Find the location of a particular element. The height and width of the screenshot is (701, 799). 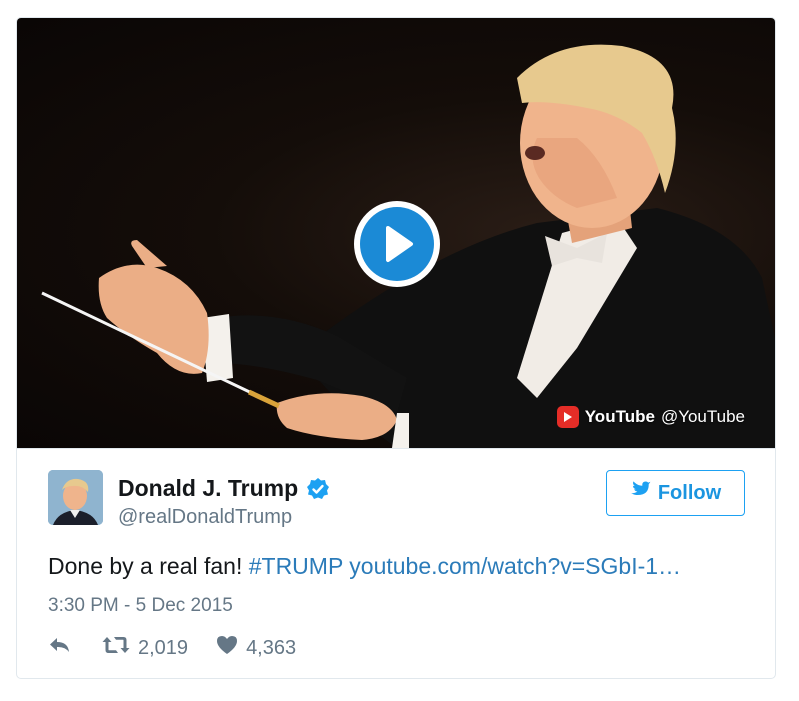

like-count: 4,363 is located at coordinates (271, 647).